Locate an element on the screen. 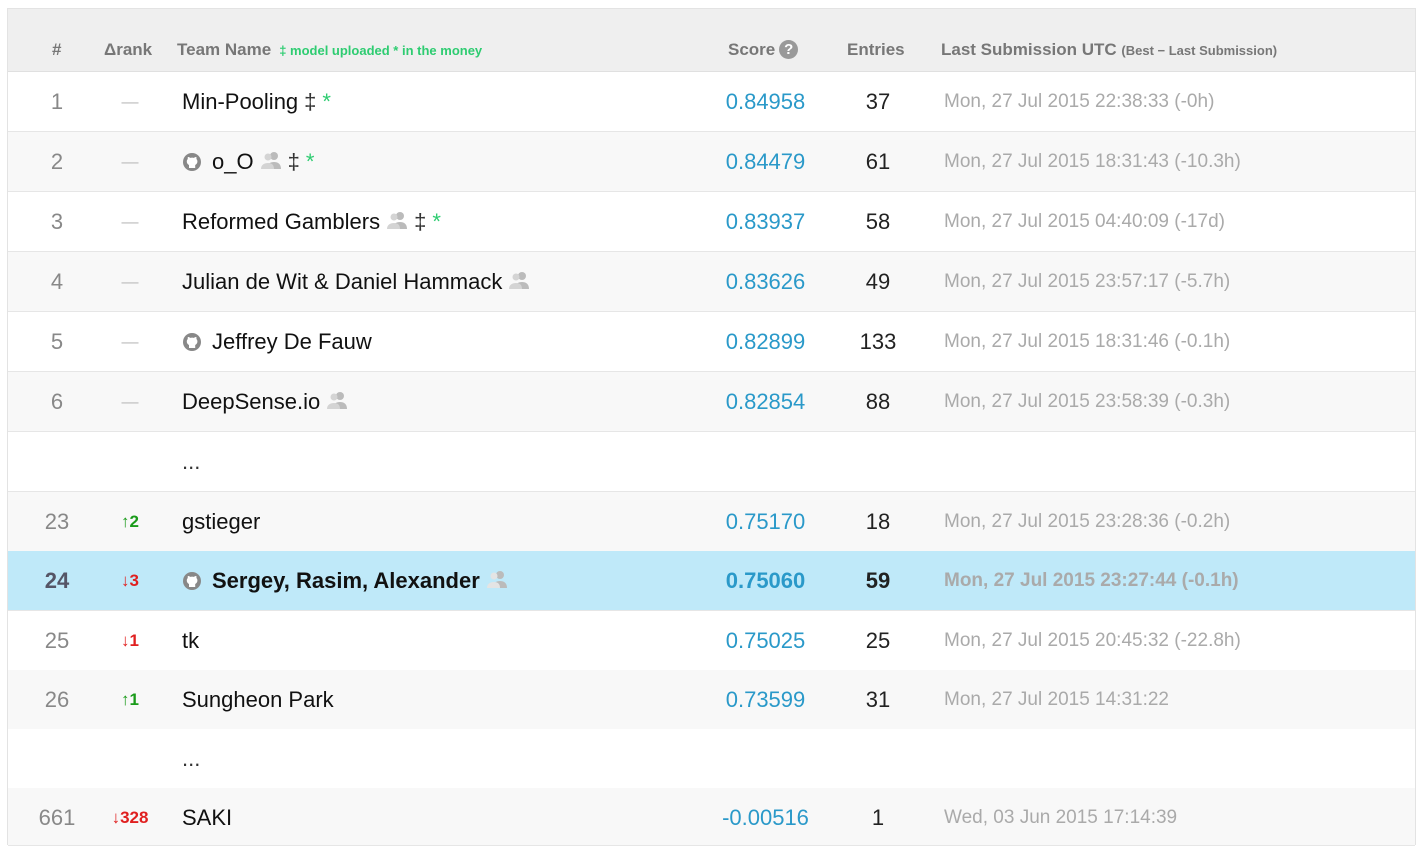  team-cell: o_O ‡ * is located at coordinates (248, 161).